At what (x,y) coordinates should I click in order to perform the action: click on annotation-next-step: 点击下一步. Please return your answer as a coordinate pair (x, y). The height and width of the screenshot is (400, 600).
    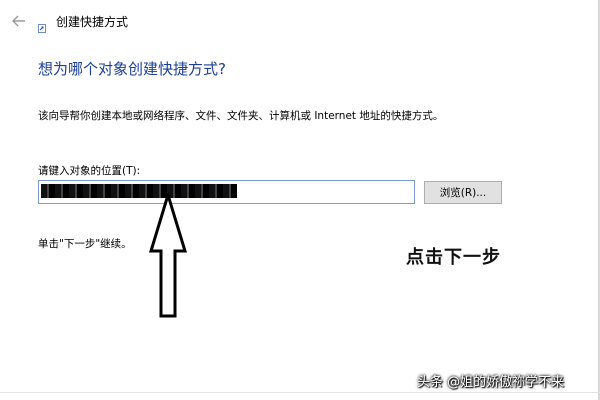
    Looking at the image, I should click on (453, 257).